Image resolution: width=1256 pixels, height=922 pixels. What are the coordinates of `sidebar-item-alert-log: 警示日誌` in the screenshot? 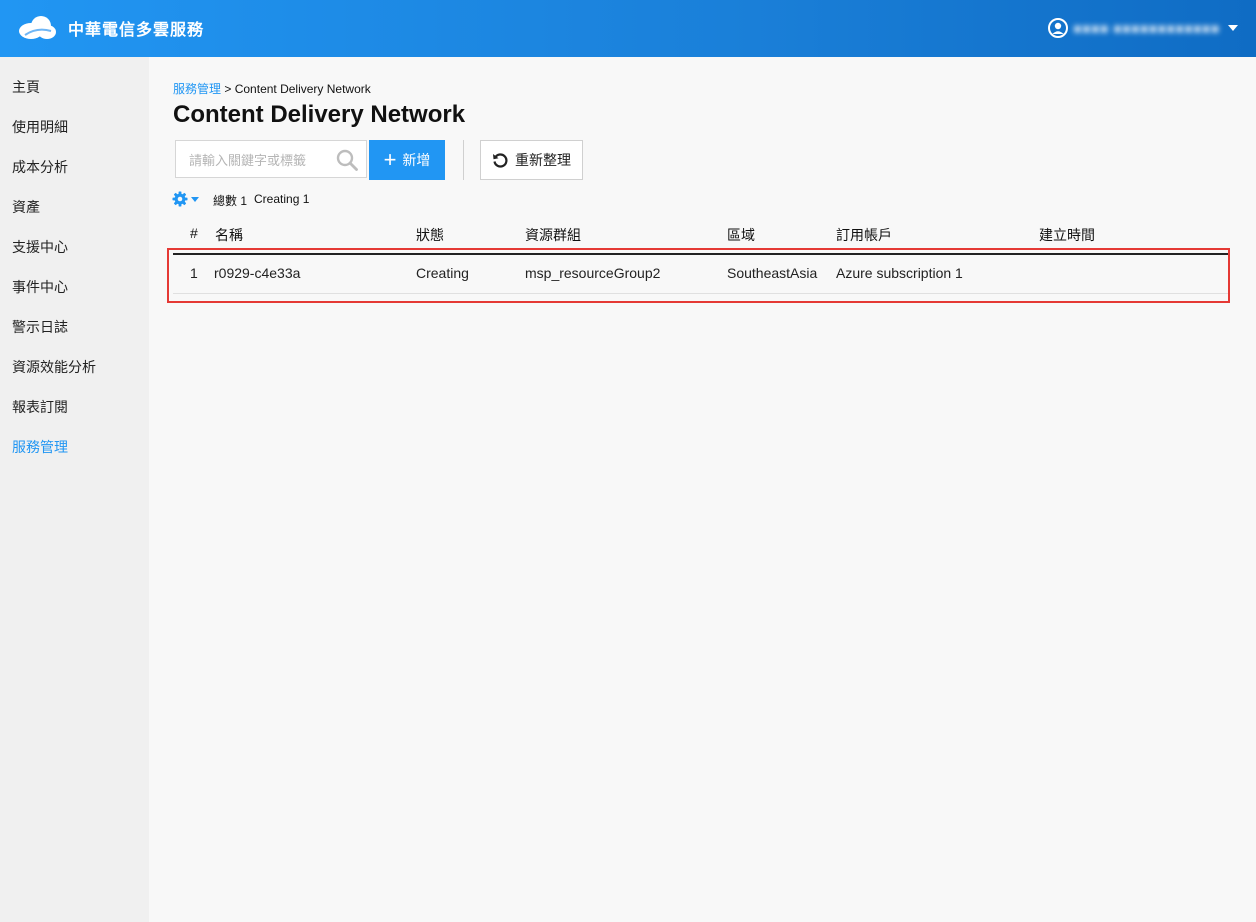 It's located at (40, 327).